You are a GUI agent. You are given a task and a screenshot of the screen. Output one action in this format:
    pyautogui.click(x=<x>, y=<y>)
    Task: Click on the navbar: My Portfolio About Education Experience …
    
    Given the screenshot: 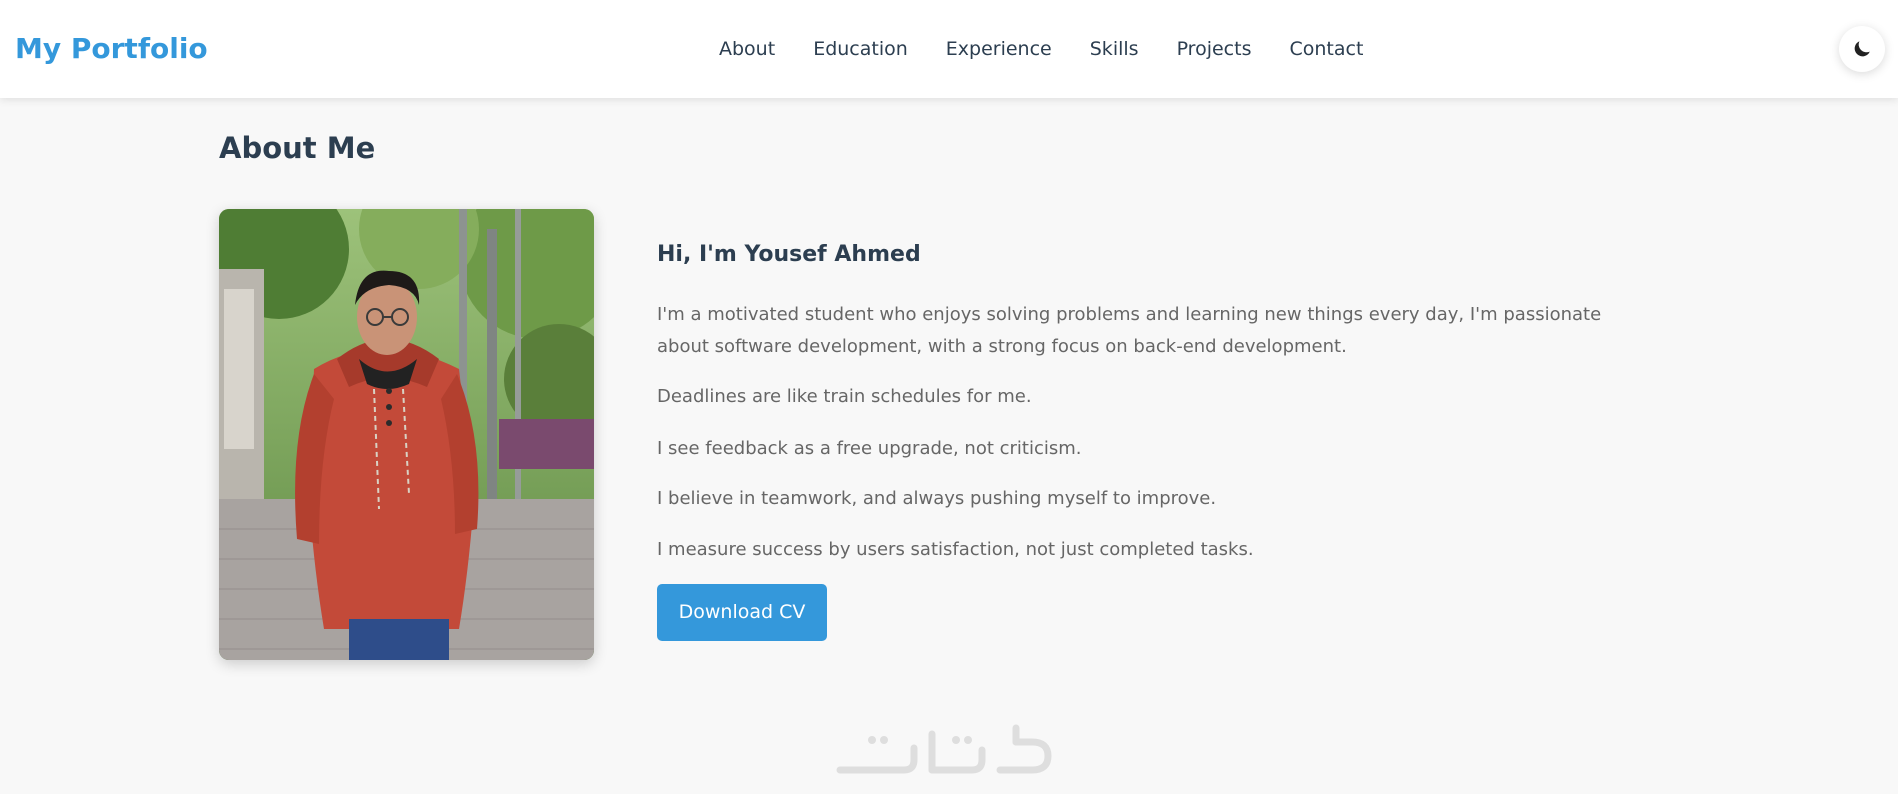 What is the action you would take?
    pyautogui.click(x=949, y=49)
    